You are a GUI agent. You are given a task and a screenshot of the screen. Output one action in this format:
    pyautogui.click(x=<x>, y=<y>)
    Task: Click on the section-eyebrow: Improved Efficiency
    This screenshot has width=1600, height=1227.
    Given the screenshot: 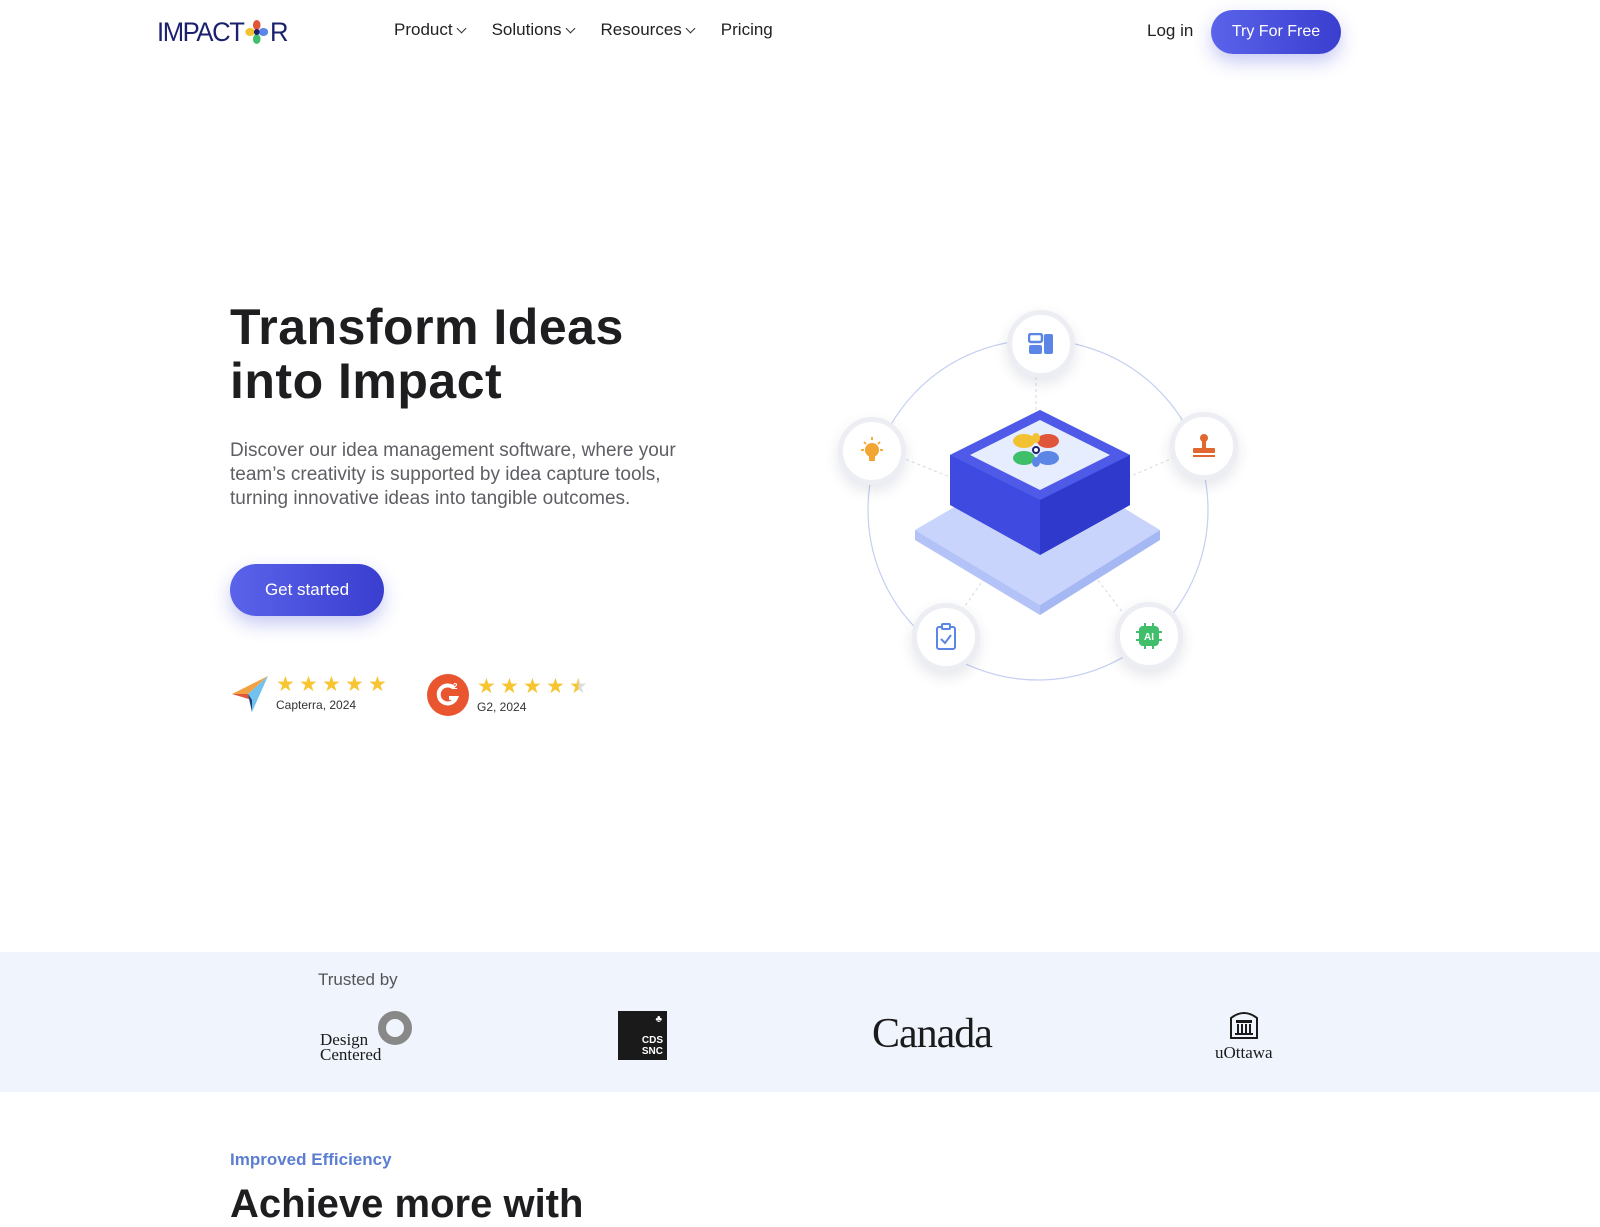 What is the action you would take?
    pyautogui.click(x=311, y=1159)
    